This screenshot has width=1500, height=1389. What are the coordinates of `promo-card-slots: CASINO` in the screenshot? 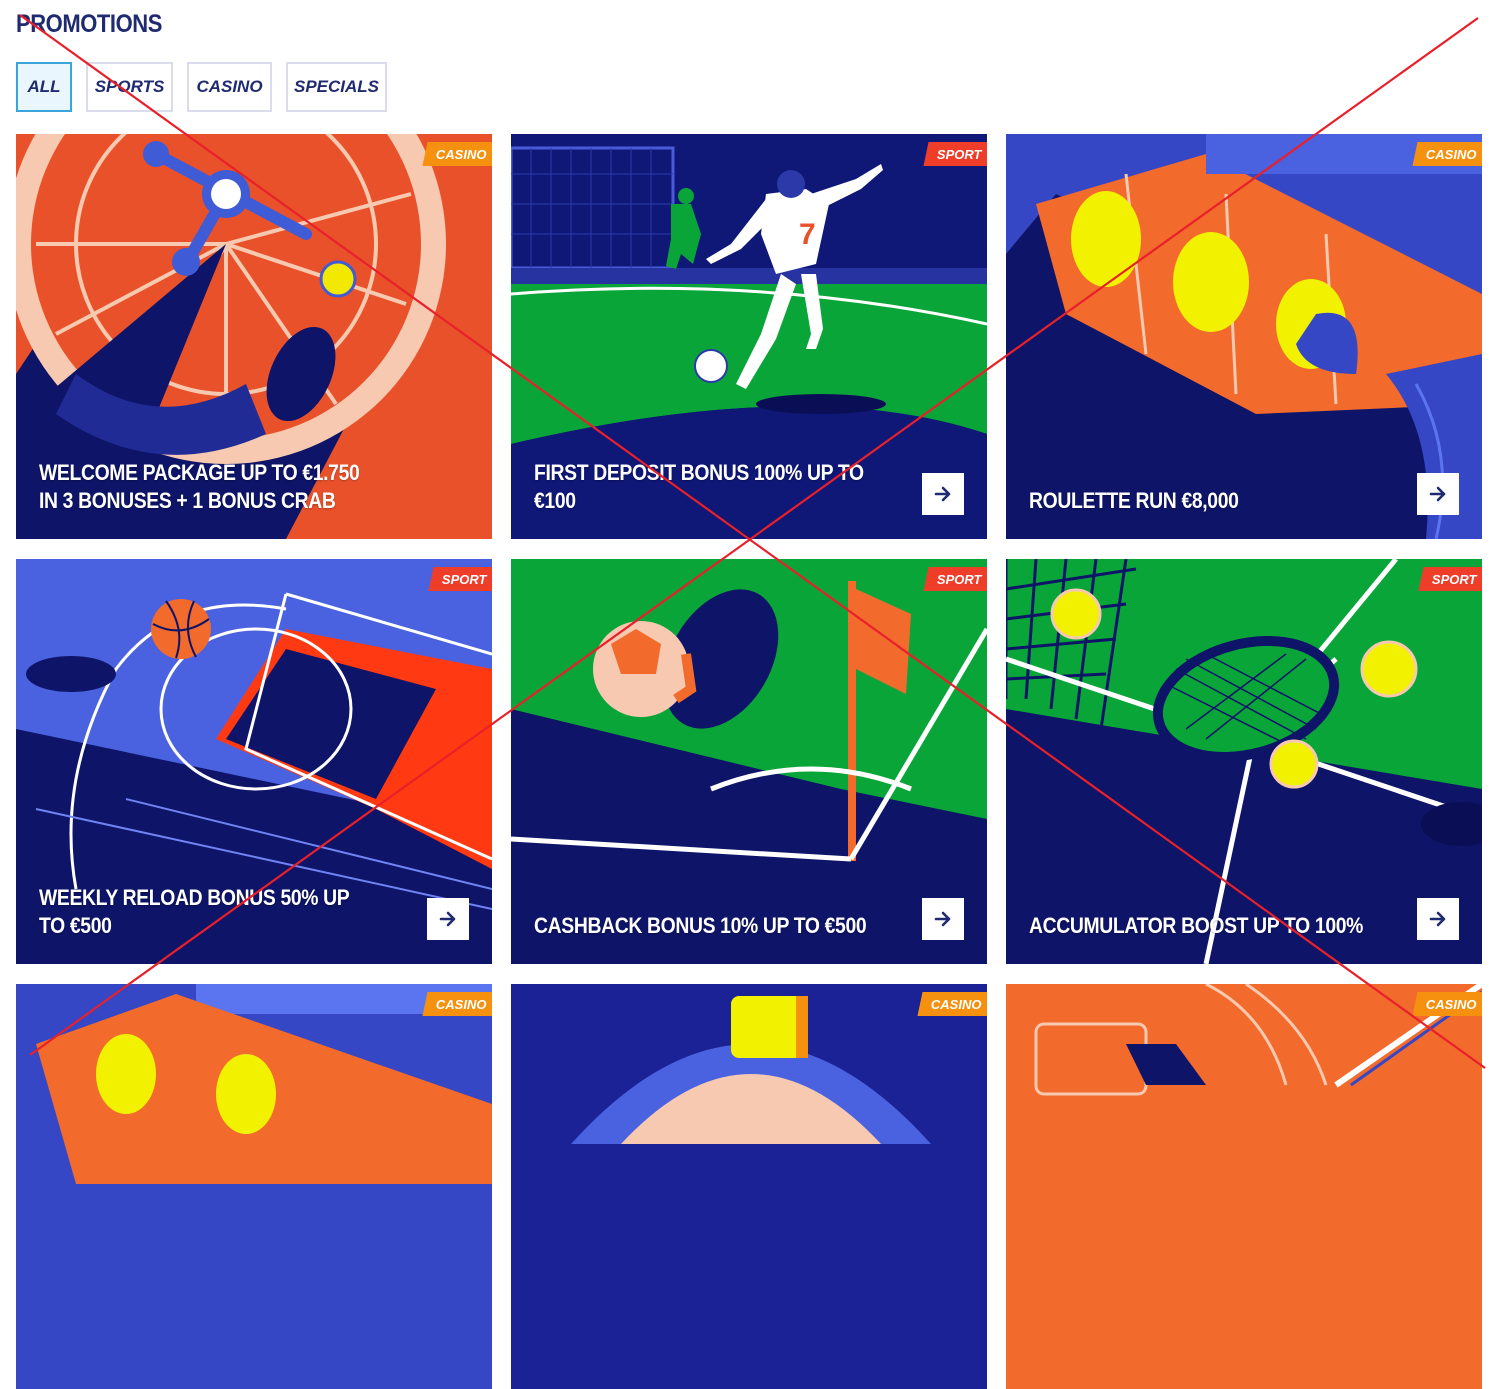 It's located at (254, 1186).